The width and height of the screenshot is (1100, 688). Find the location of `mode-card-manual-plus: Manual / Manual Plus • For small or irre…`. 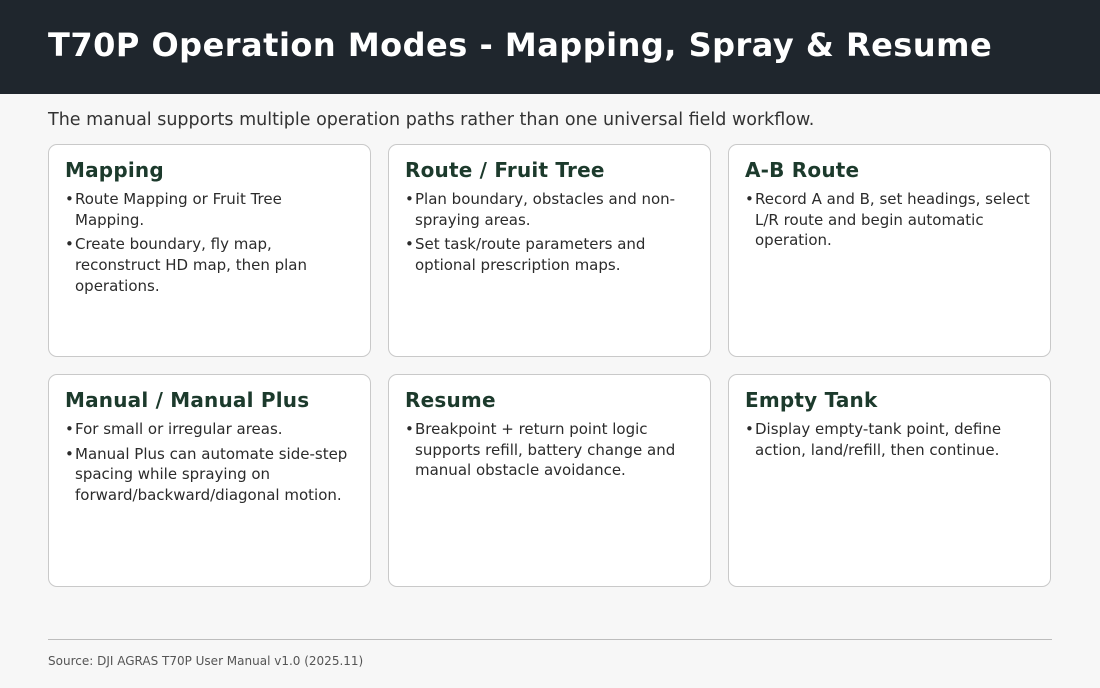

mode-card-manual-plus: Manual / Manual Plus • For small or irre… is located at coordinates (209, 480).